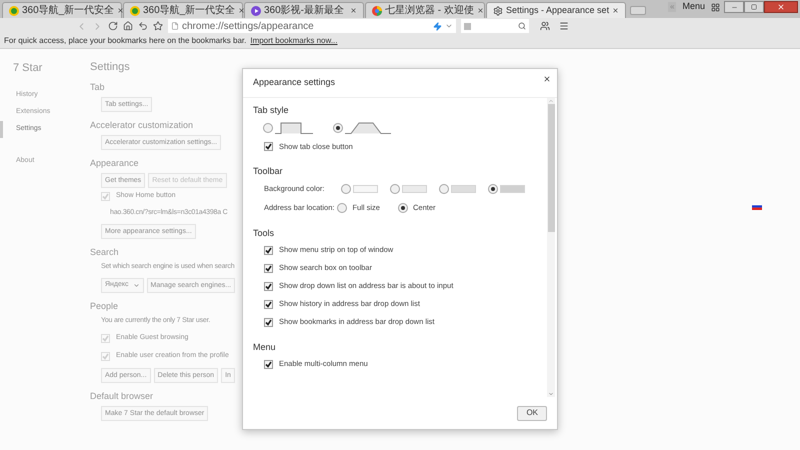 This screenshot has width=800, height=450. I want to click on grid-icon, so click(715, 7).